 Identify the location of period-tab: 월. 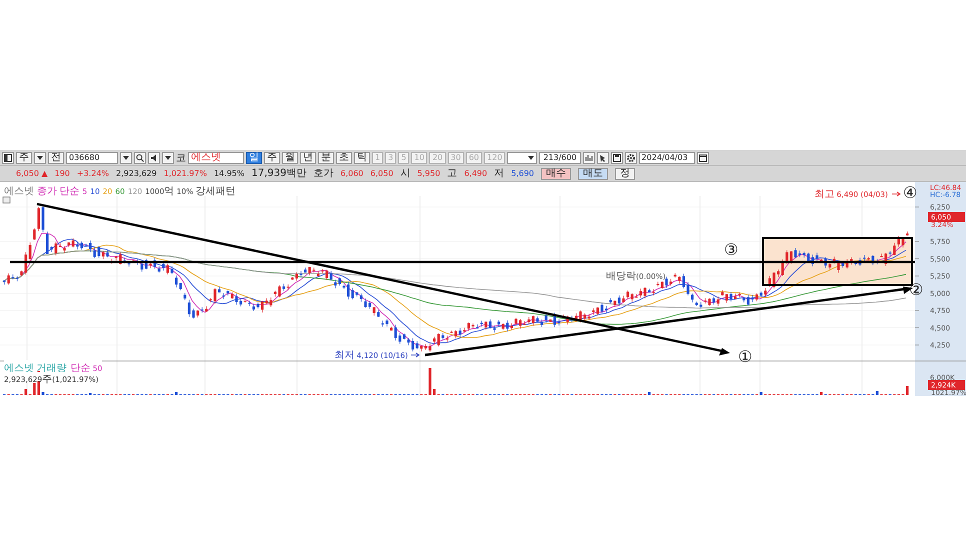
(290, 158).